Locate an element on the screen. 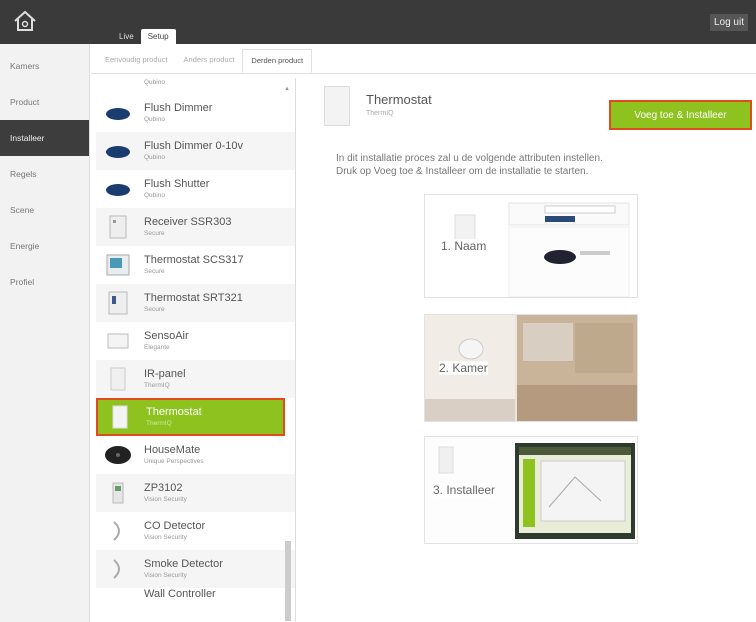  list-item: Smoke Detector Vision Security is located at coordinates (195, 569).